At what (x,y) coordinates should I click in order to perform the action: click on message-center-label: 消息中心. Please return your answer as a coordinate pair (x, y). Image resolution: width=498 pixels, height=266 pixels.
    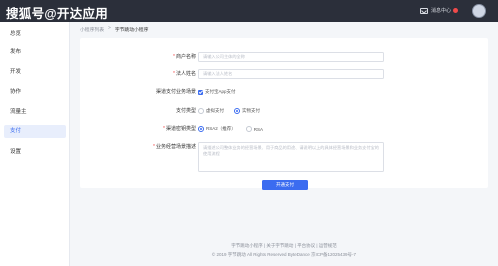
    Looking at the image, I should click on (440, 11).